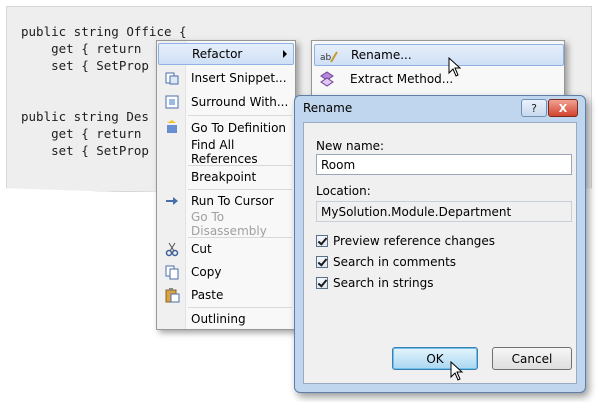 Image resolution: width=600 pixels, height=402 pixels. Describe the element at coordinates (85, 116) in the screenshot. I see `code-line-5: public string Des` at that location.